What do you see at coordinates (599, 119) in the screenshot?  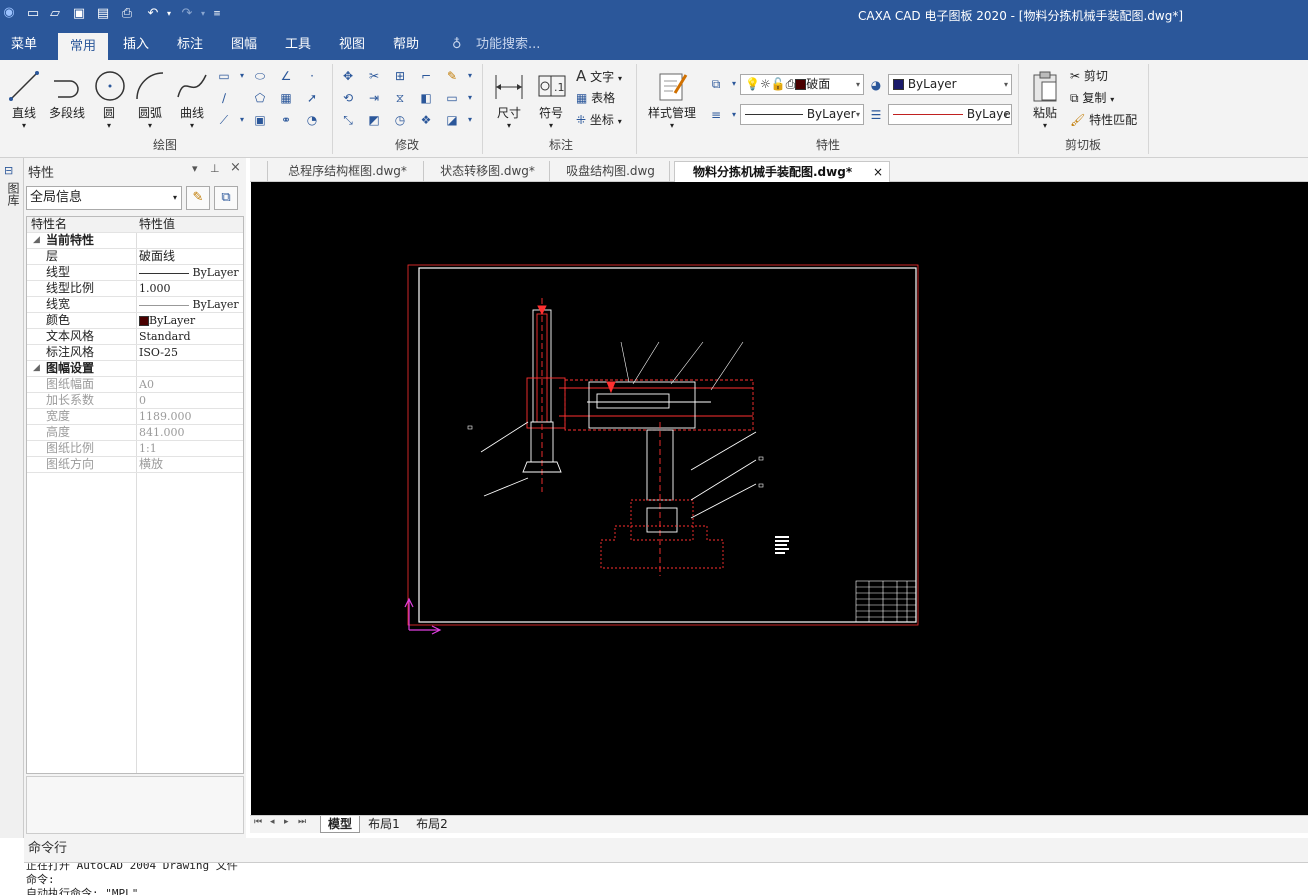 I see `coordinate-button: ⁜ 坐标 ▾` at bounding box center [599, 119].